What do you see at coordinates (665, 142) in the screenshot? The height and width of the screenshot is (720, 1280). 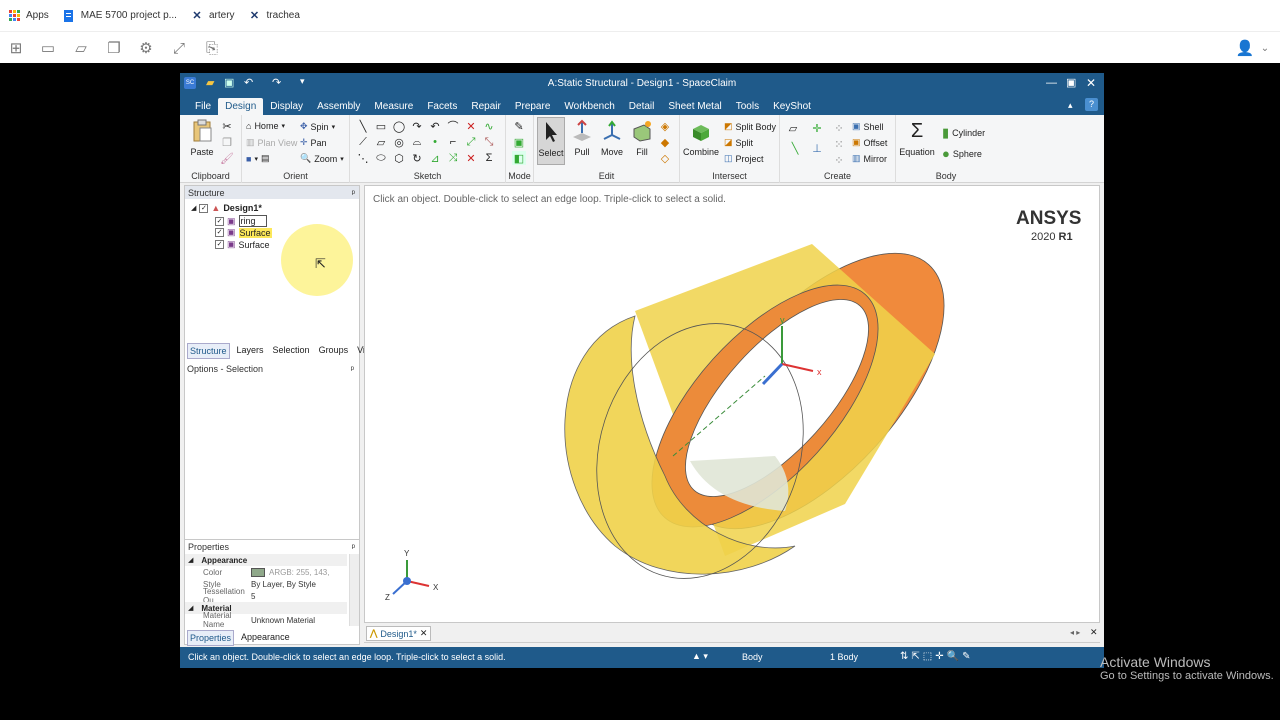 I see `tweak-face-icon: ◆` at bounding box center [665, 142].